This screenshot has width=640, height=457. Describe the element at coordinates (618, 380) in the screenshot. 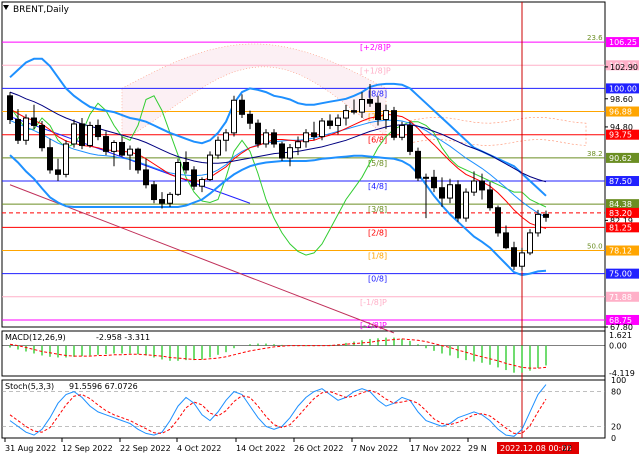

I see `stoch-tick-label: 100` at that location.